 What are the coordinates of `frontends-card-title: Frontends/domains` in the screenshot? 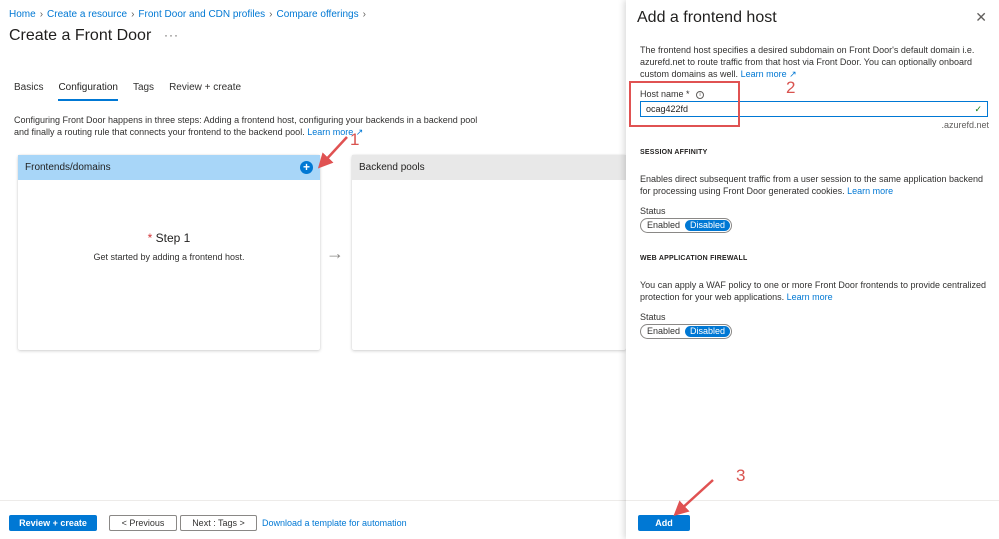 It's located at (68, 167).